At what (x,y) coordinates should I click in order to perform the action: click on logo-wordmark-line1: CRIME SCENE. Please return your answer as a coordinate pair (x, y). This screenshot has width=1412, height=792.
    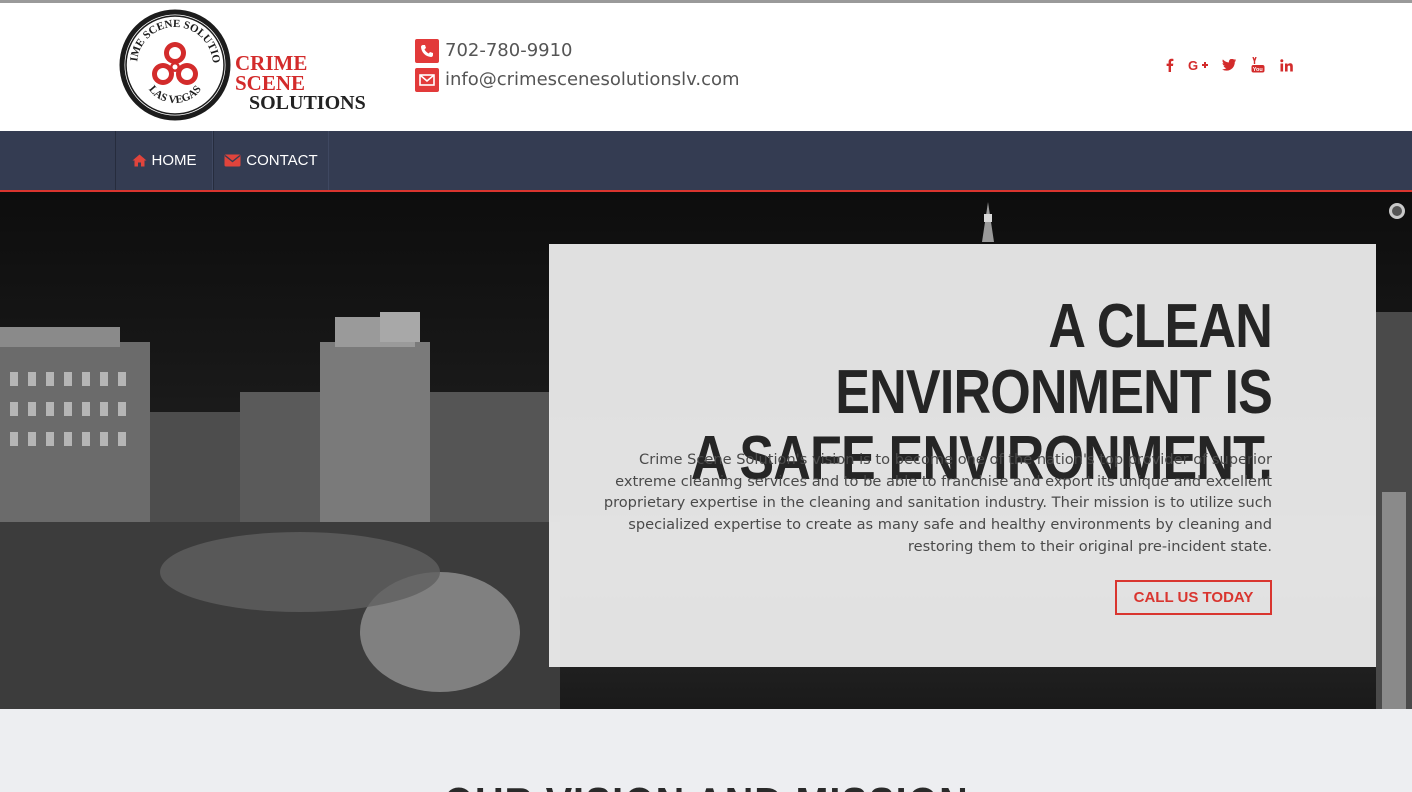
    Looking at the image, I should click on (271, 73).